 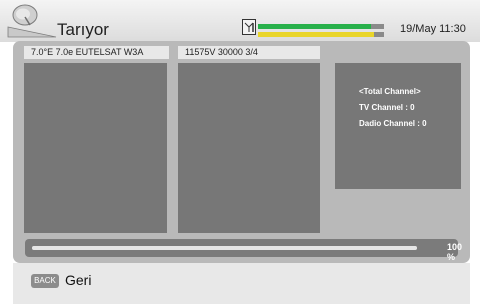 I want to click on header-bar: Tarıyor 19/May 11:30, so click(x=240, y=21).